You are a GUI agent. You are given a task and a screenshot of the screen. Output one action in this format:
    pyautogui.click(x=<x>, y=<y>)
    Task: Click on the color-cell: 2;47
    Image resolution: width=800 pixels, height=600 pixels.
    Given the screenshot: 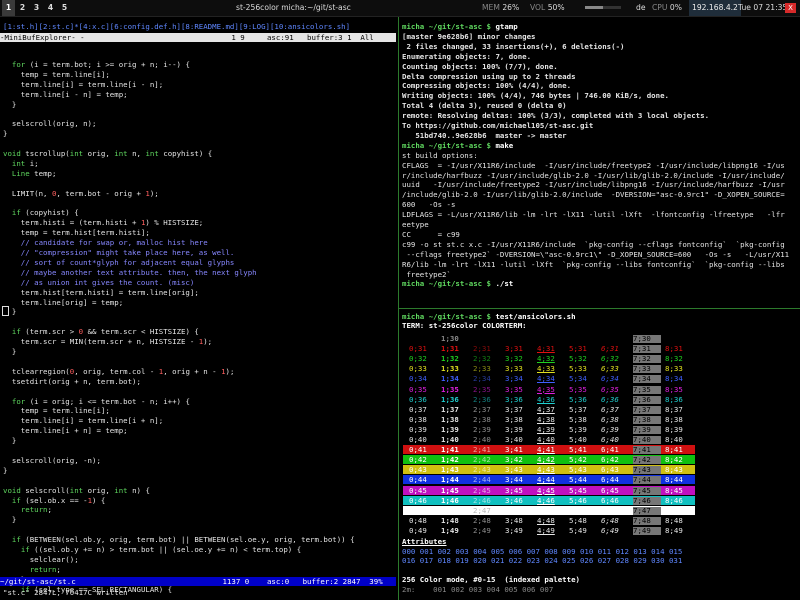 What is the action you would take?
    pyautogui.click(x=482, y=510)
    